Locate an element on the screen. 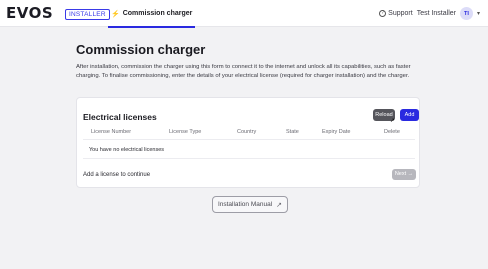 This screenshot has height=269, width=488. installation-manual-label: Installation Manual is located at coordinates (245, 204).